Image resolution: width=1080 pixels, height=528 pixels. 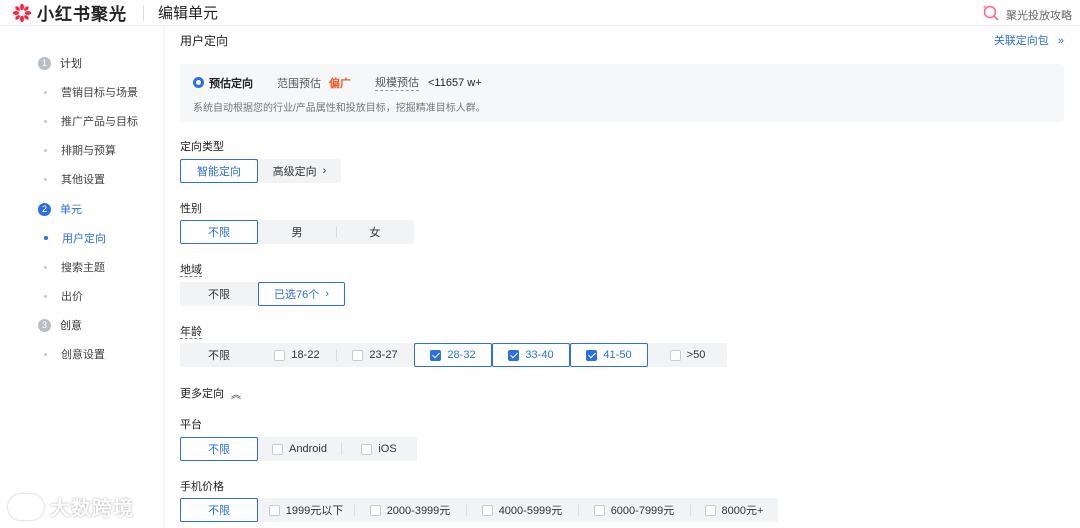 I want to click on brand-logo: 小红书聚光, so click(x=69, y=12).